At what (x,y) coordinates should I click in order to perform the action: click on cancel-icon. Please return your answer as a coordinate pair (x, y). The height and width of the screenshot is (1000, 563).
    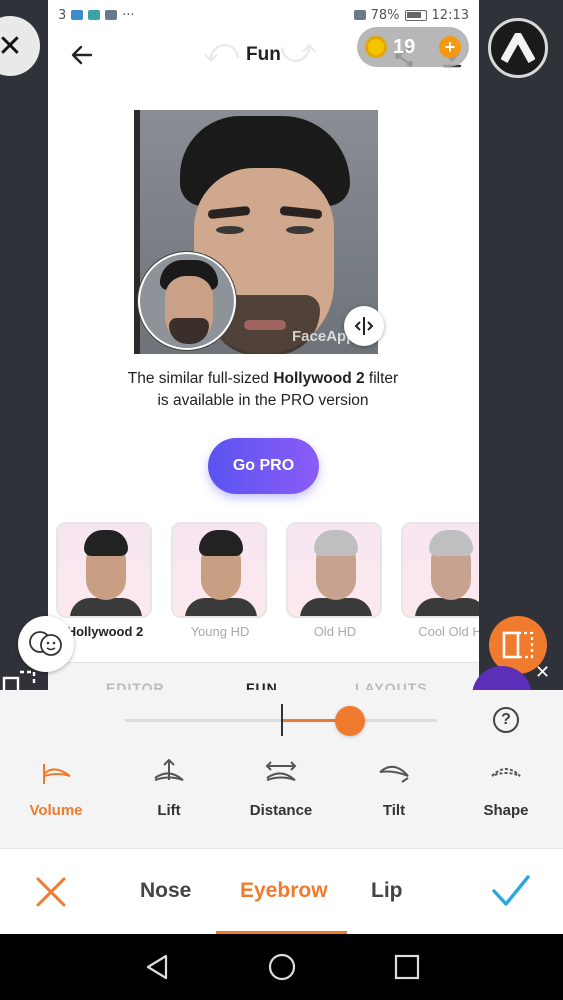
    Looking at the image, I should click on (51, 892).